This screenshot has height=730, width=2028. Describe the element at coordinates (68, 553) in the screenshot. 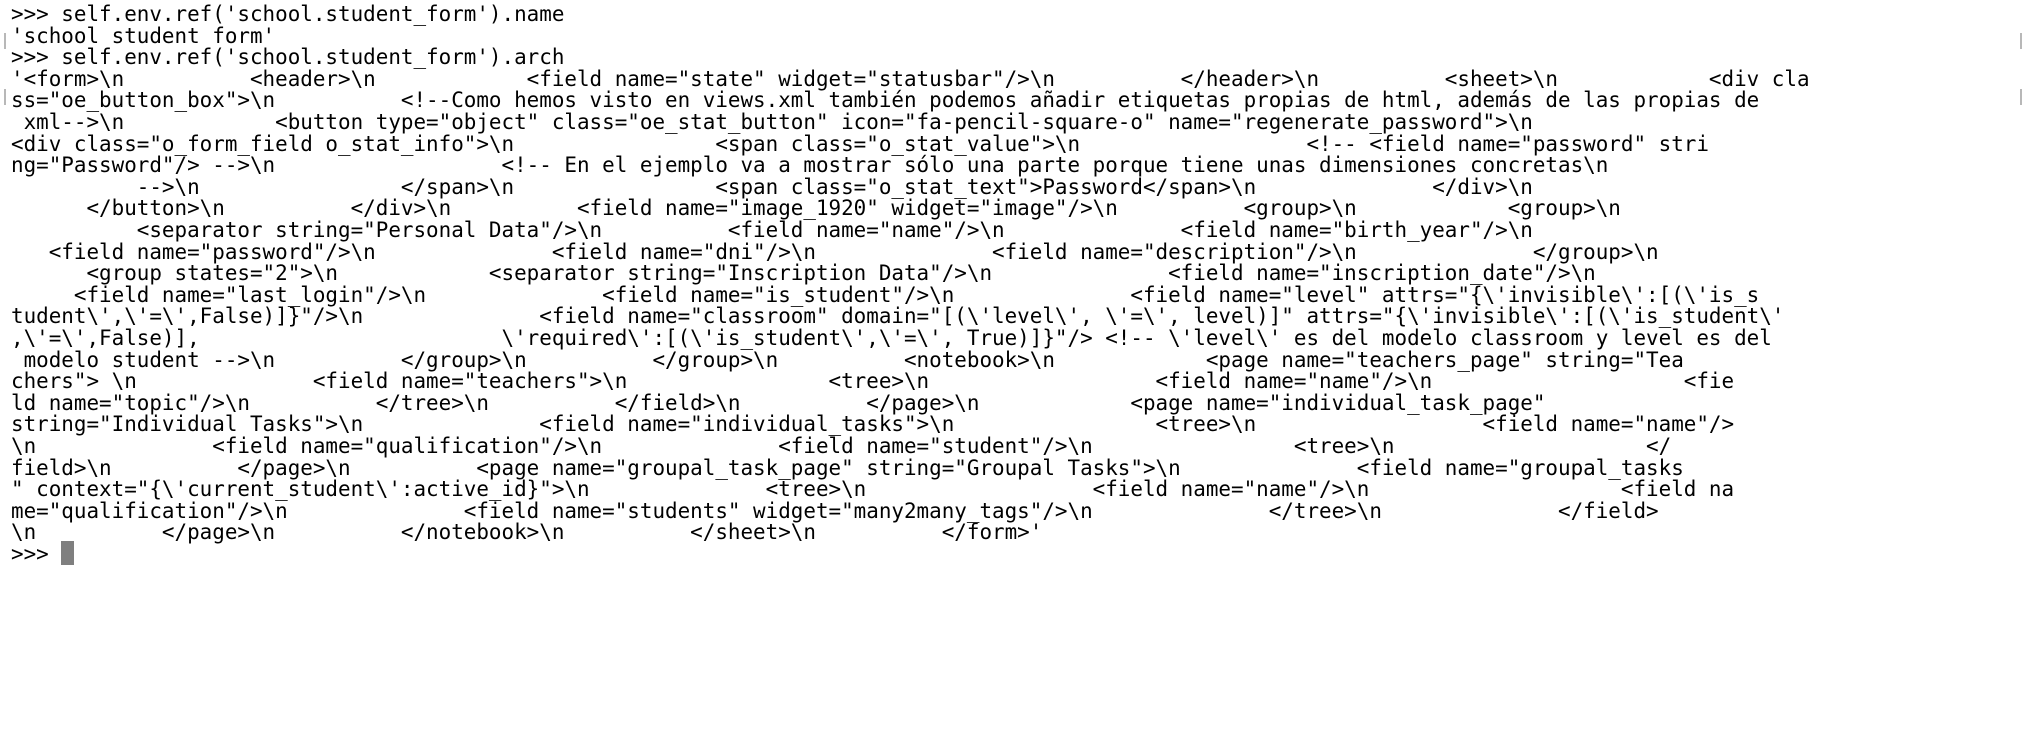

I see `text-cursor` at that location.